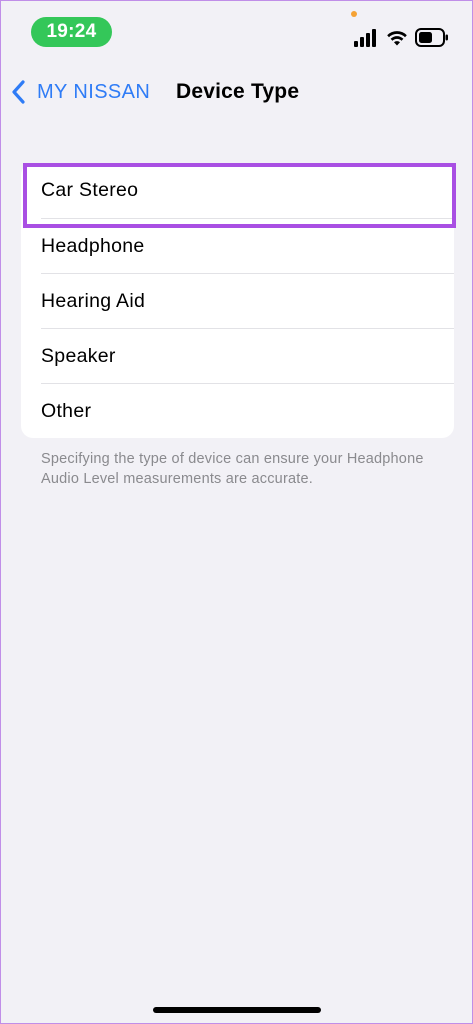 The height and width of the screenshot is (1024, 473). What do you see at coordinates (93, 300) in the screenshot?
I see `option-label: Hearing Aid` at bounding box center [93, 300].